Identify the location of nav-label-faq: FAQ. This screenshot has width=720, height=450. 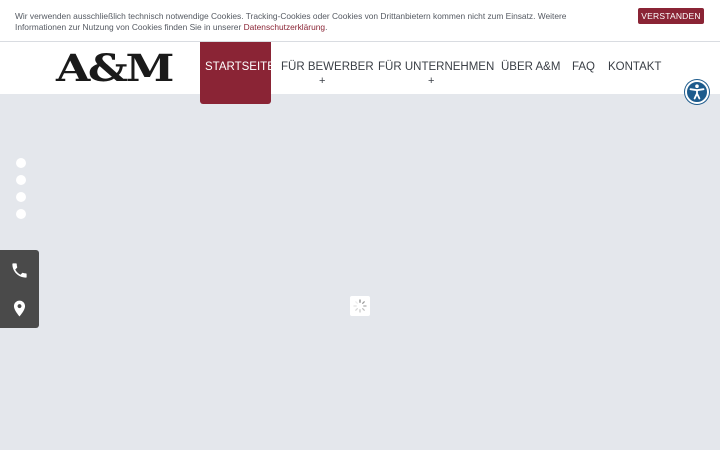
(584, 67).